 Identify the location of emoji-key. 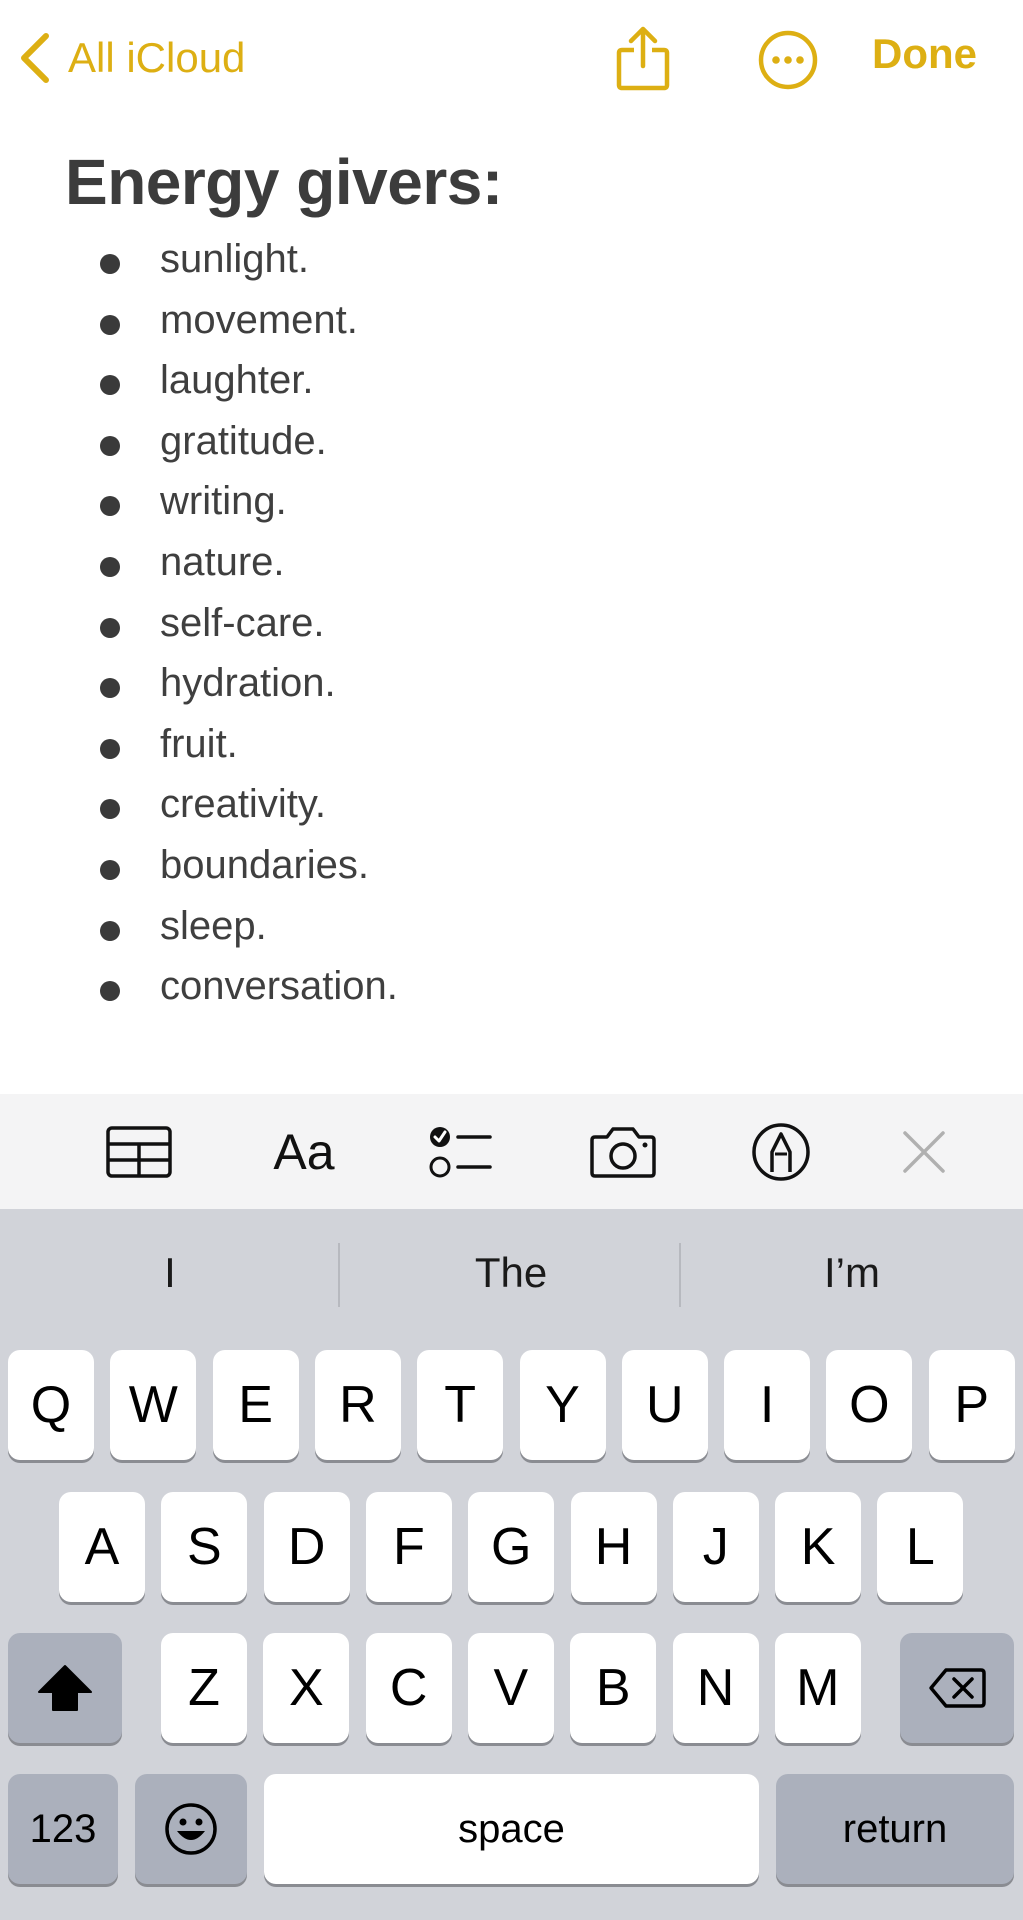
(191, 1829).